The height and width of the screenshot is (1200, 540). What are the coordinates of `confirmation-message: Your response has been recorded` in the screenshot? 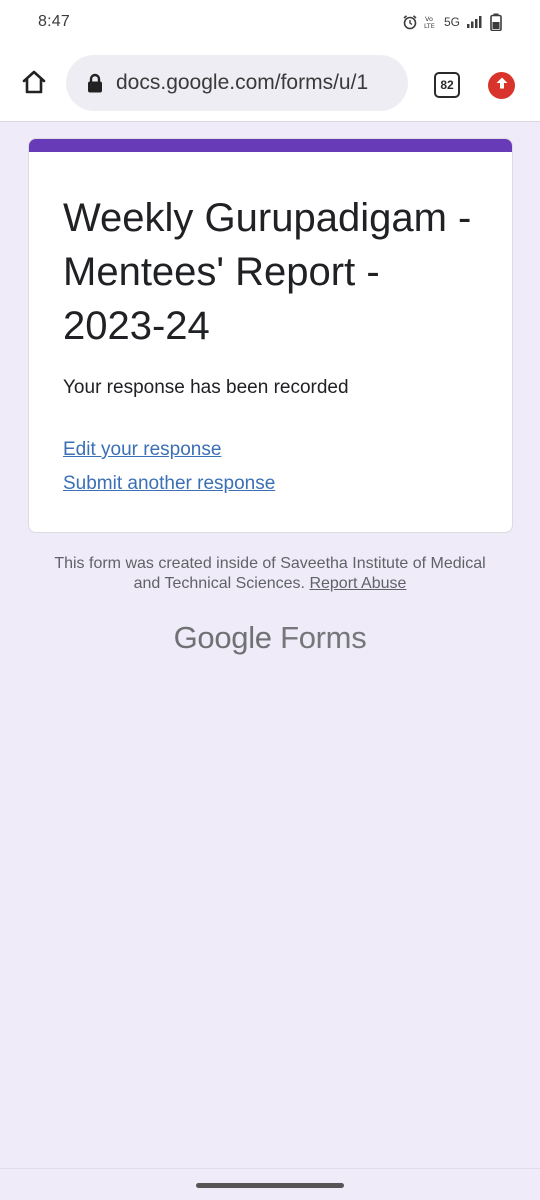 It's located at (206, 387).